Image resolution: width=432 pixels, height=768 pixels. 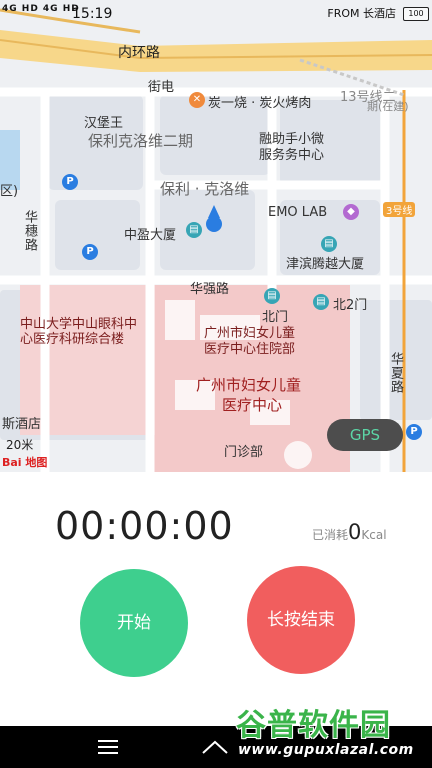 I want to click on map-label: 华穗路, so click(x=29, y=231).